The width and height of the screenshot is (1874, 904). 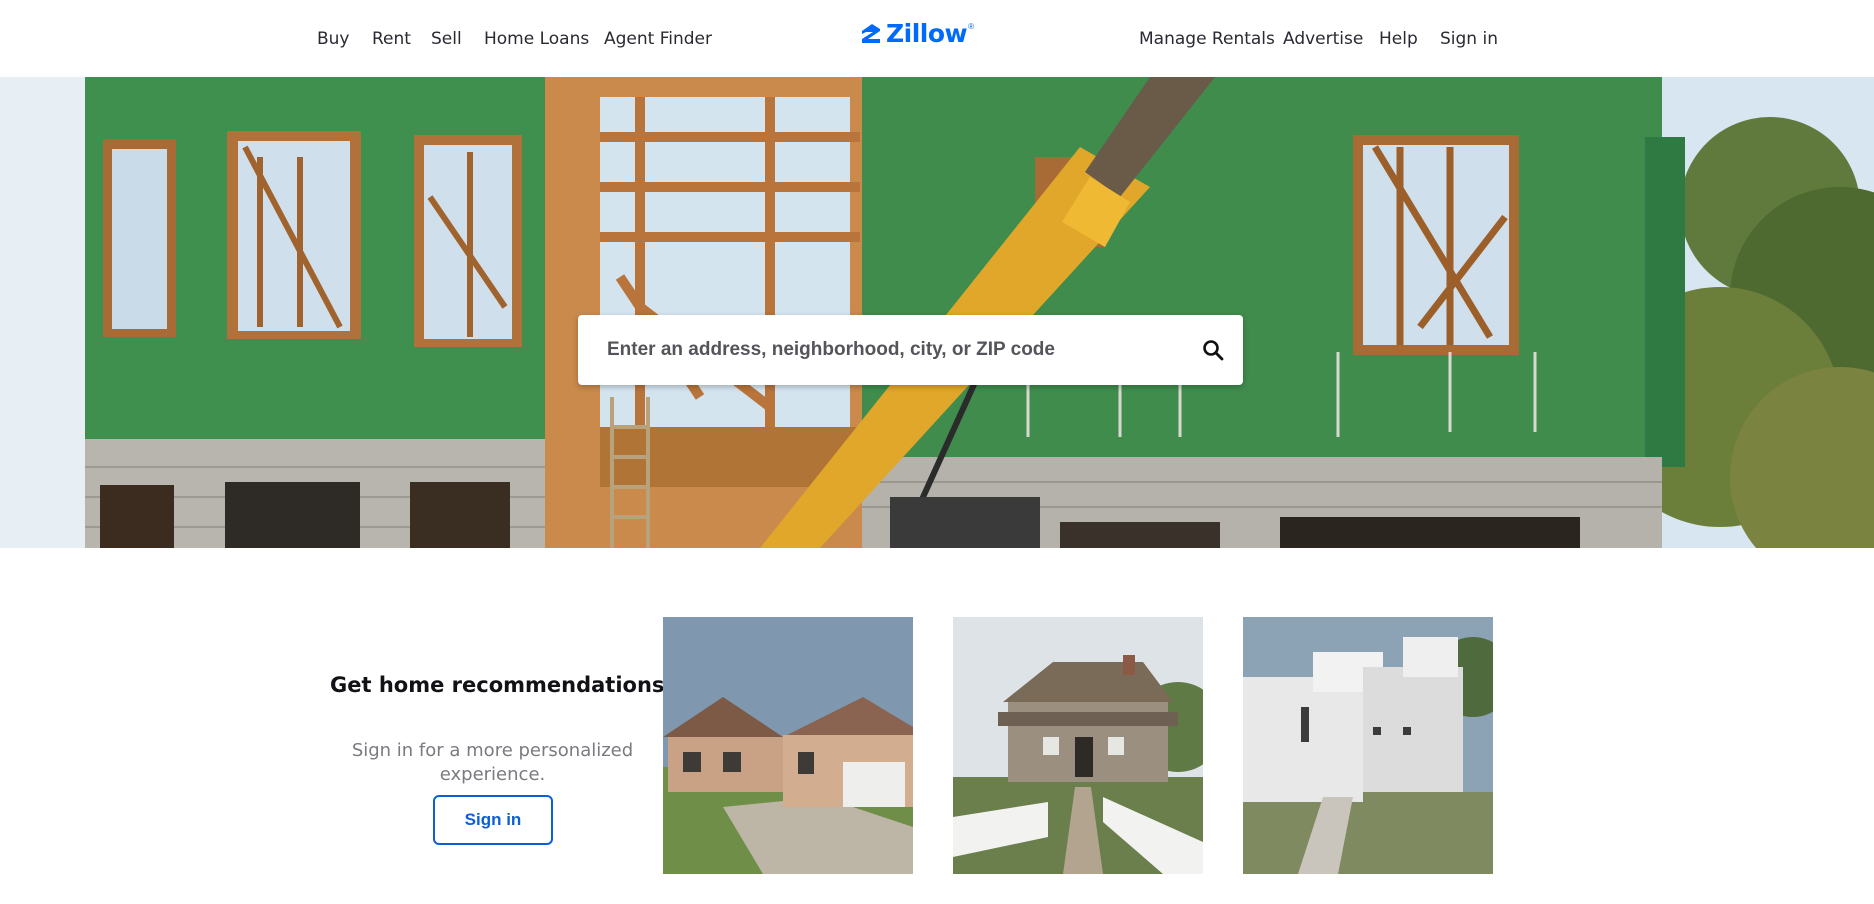 I want to click on recommendations-title: Get home recommendations, so click(x=497, y=685).